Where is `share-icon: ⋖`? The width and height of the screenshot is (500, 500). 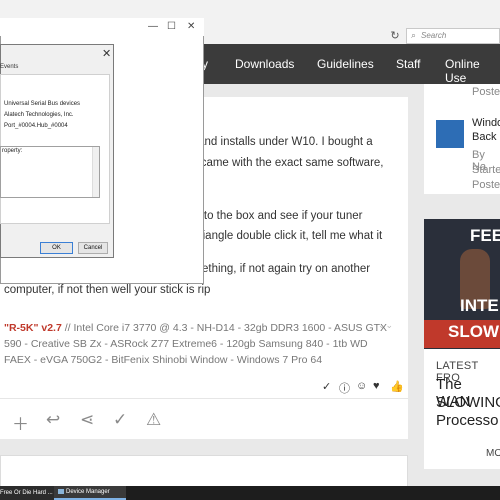 share-icon: ⋖ is located at coordinates (87, 420).